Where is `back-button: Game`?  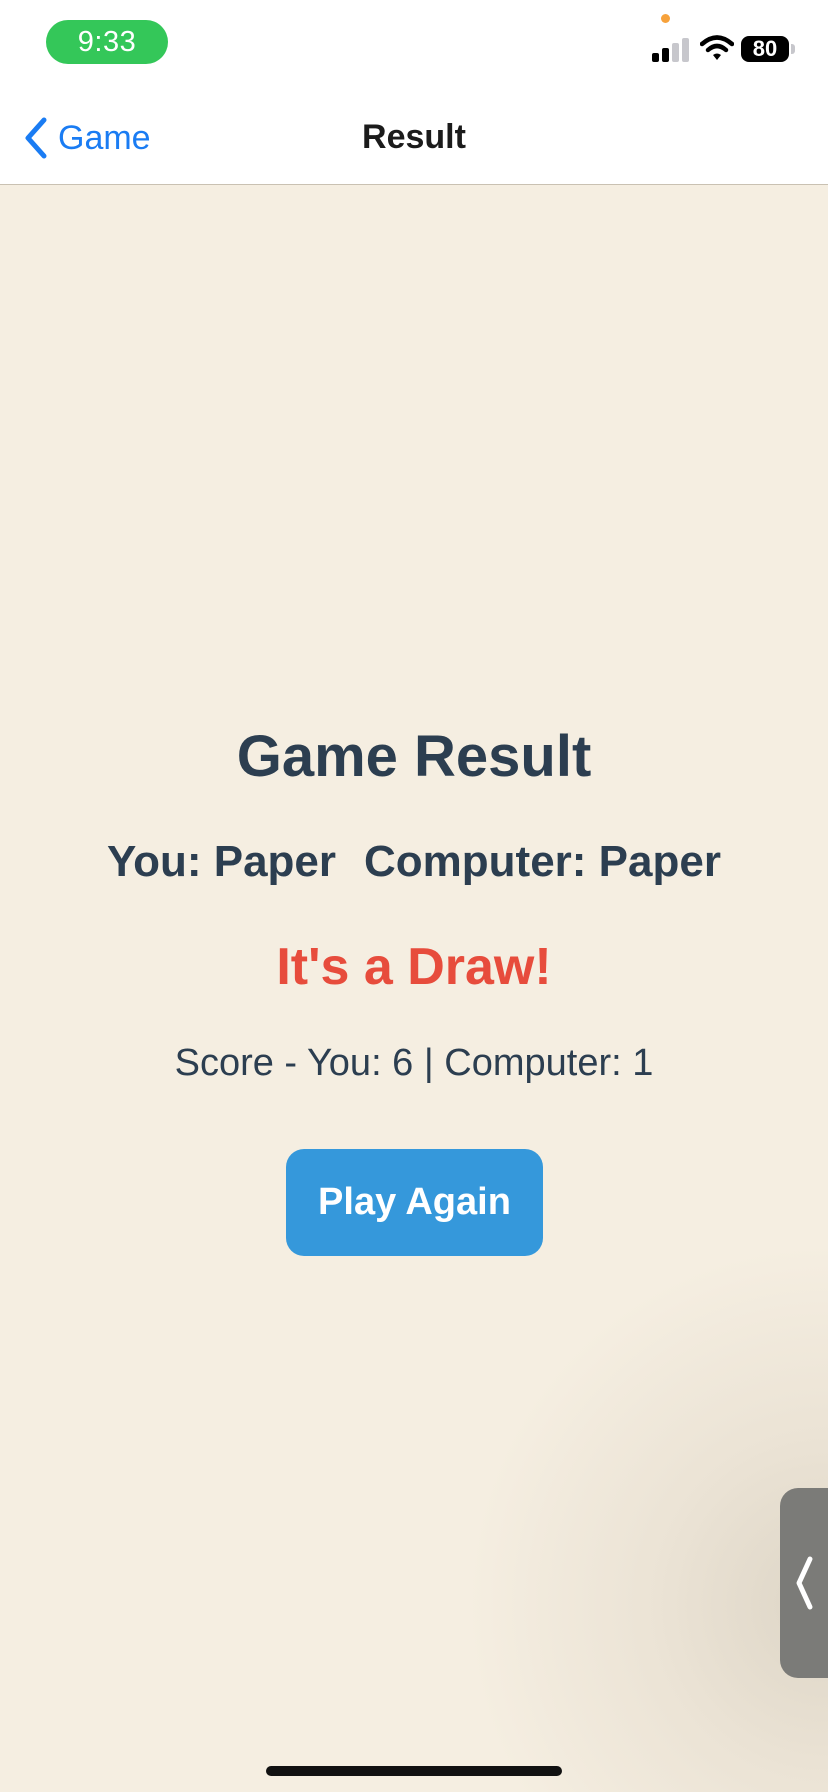
back-button: Game is located at coordinates (86, 138).